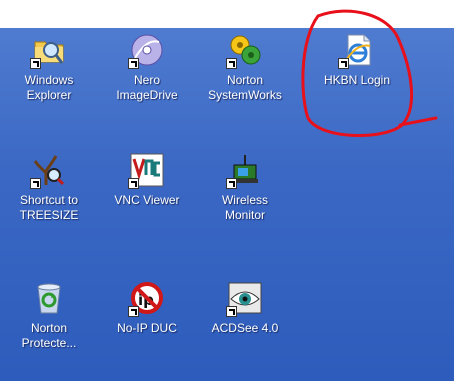 Image resolution: width=454 pixels, height=381 pixels. Describe the element at coordinates (245, 328) in the screenshot. I see `icon-label: ACDSee 4.0` at that location.